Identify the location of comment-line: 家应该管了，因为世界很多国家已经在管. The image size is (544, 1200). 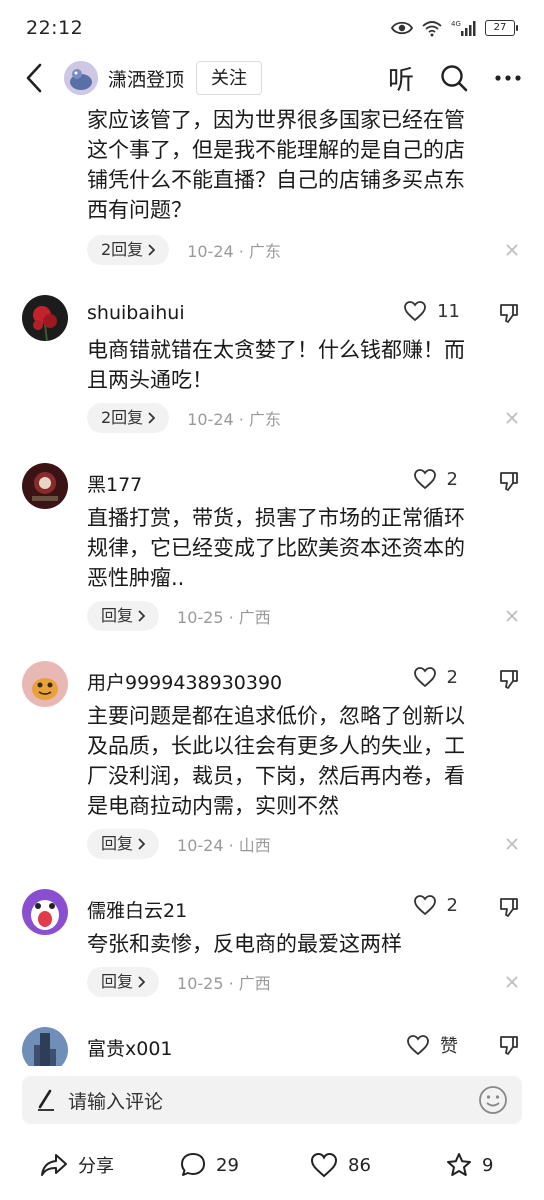
(276, 120).